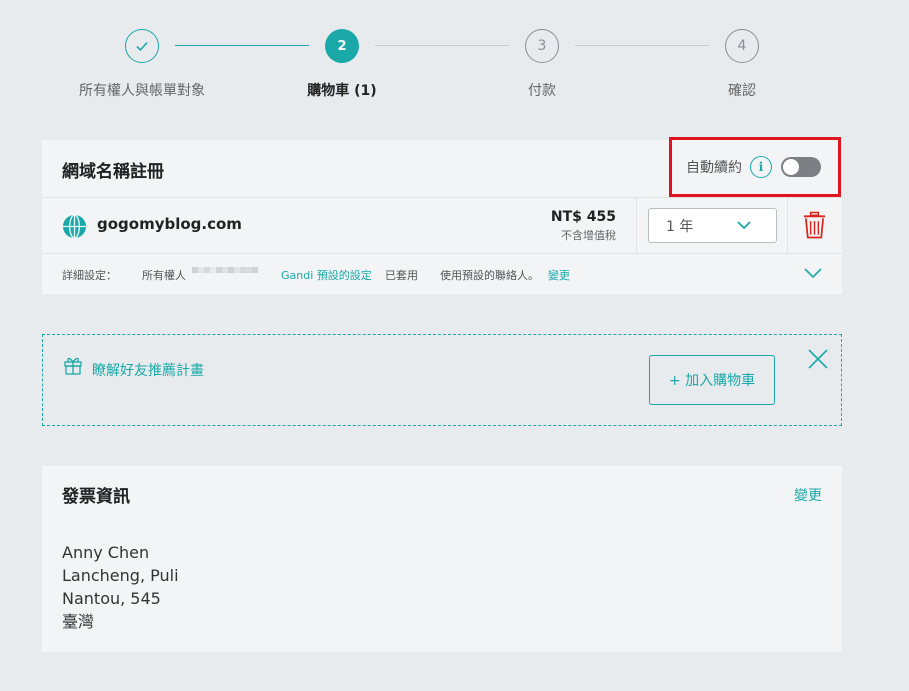 This screenshot has height=691, width=909. I want to click on period-select: 1 年, so click(712, 225).